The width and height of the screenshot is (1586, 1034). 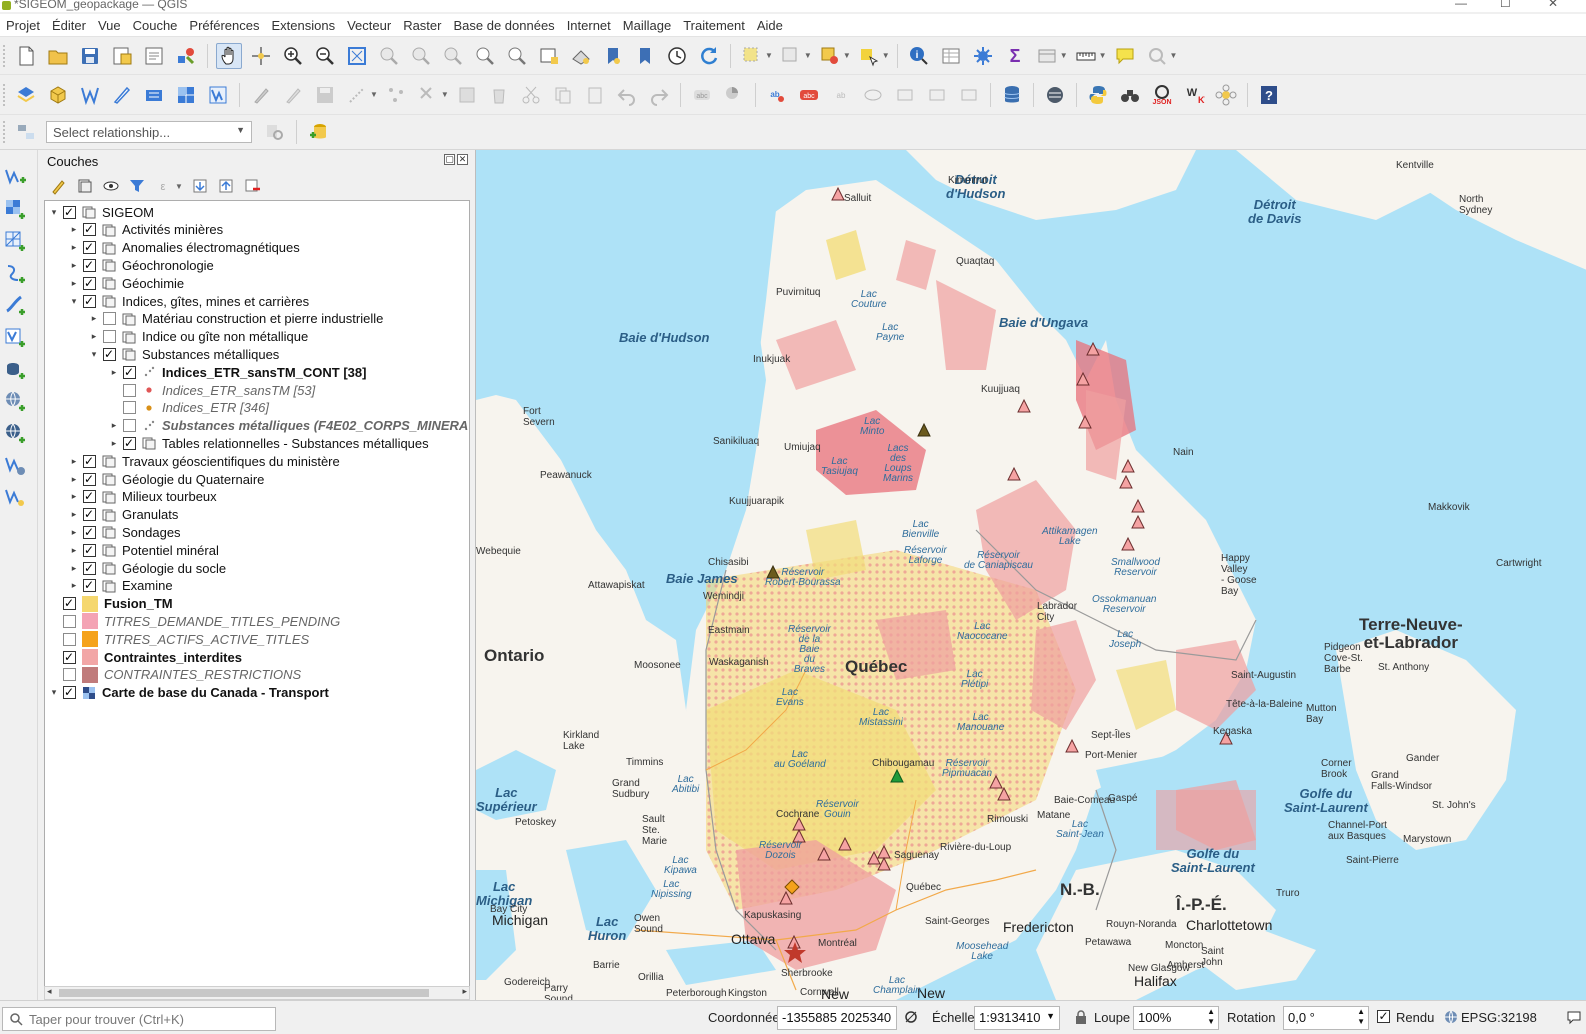 I want to click on current-edits-icon, so click(x=293, y=95).